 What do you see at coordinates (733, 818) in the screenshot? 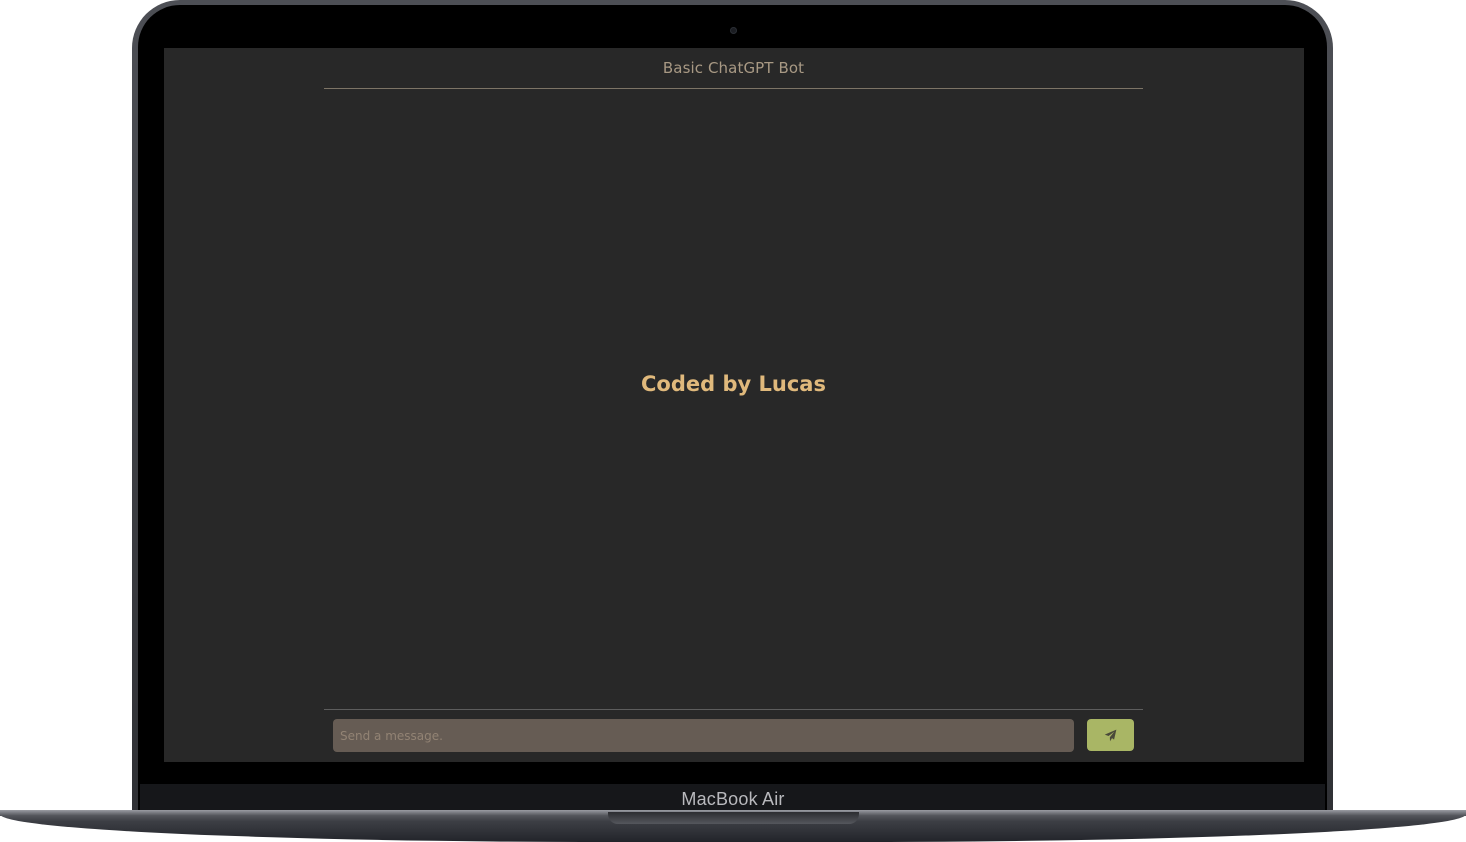
I see `laptop-notch` at bounding box center [733, 818].